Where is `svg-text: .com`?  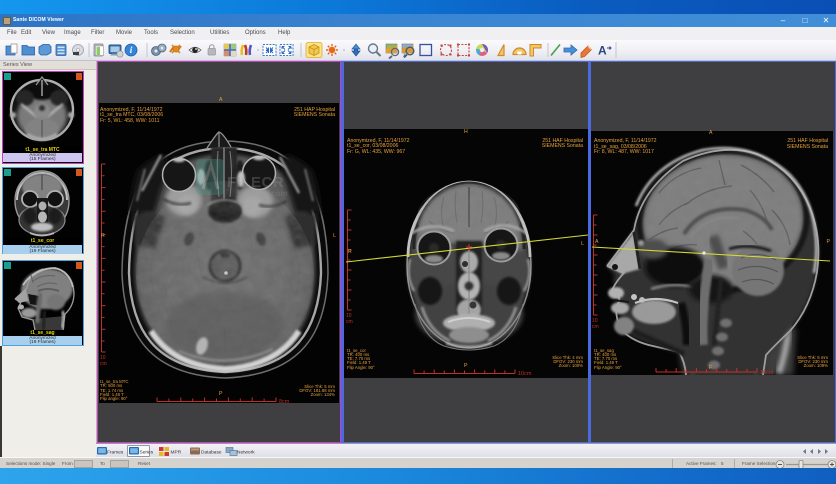 svg-text: .com is located at coordinates (278, 193).